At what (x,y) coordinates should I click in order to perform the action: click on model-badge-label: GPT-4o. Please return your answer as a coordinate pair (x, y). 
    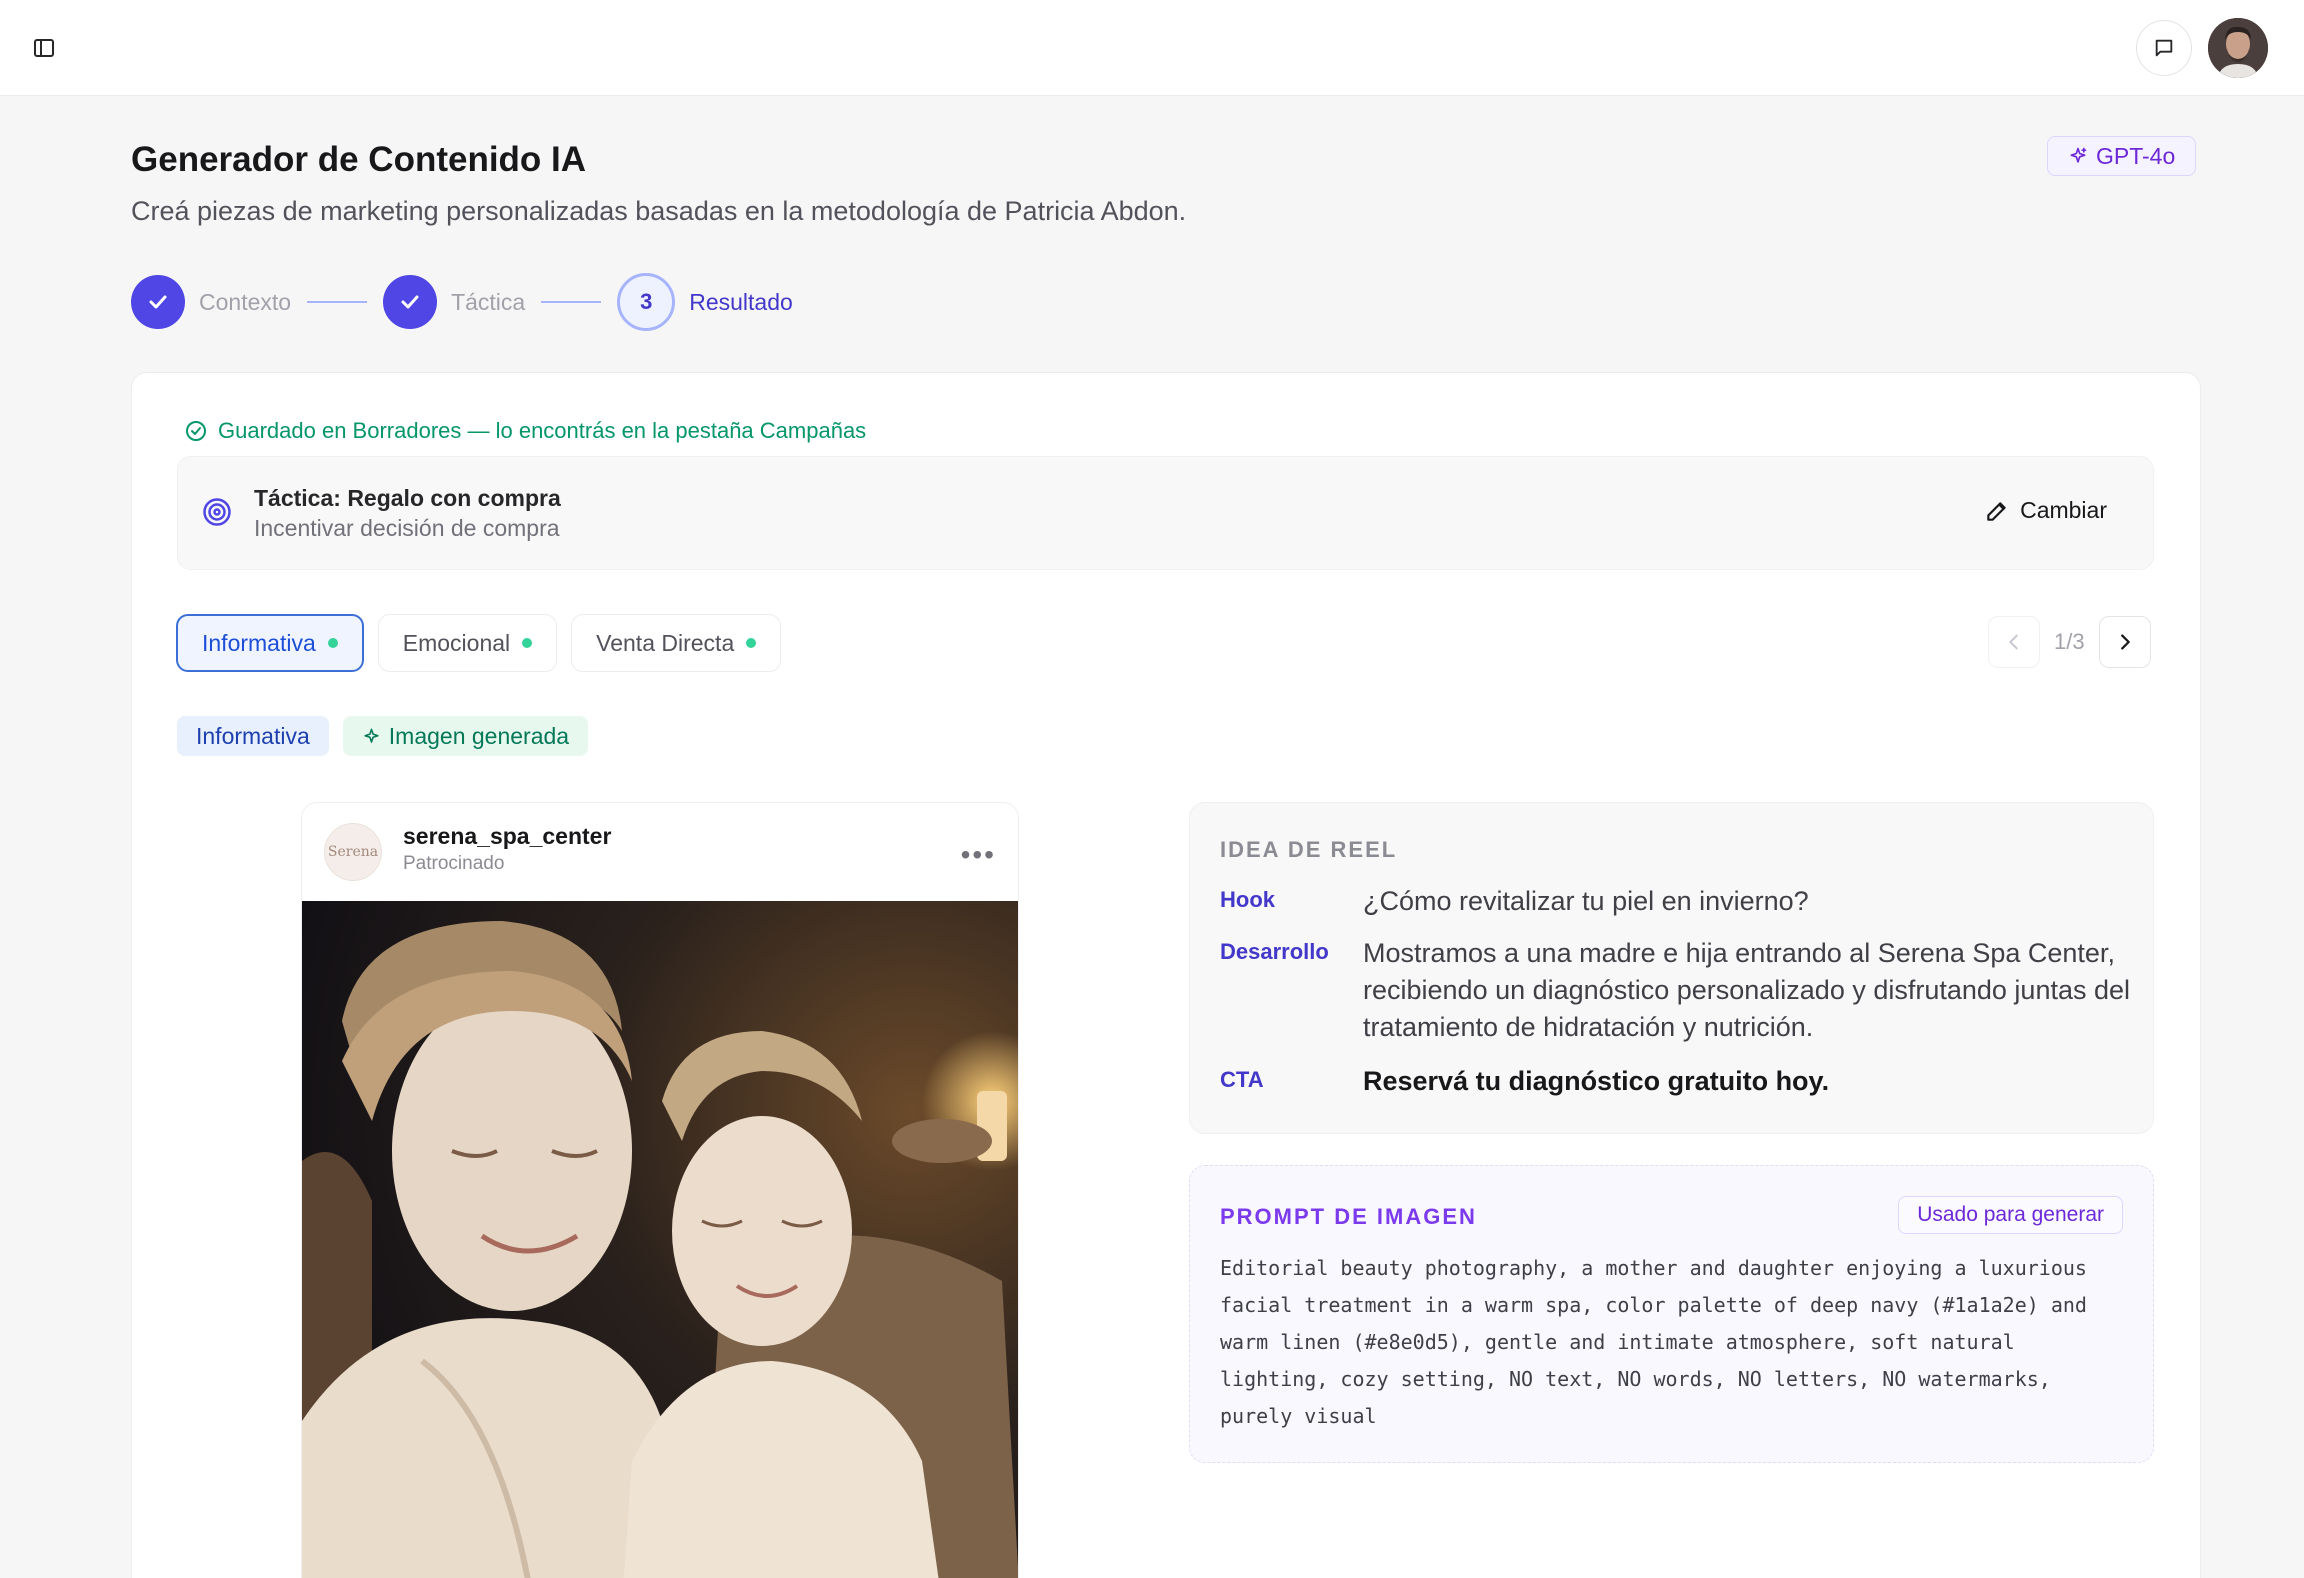
    Looking at the image, I should click on (2136, 155).